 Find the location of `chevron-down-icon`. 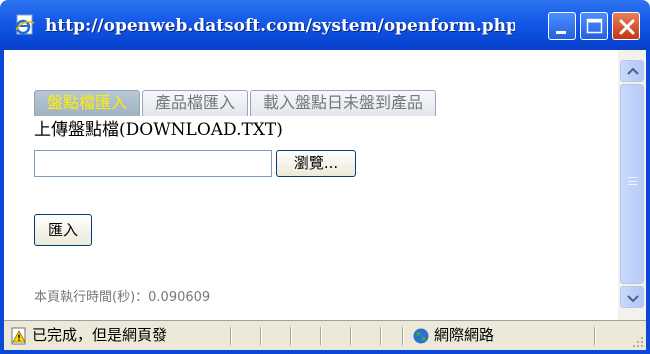

chevron-down-icon is located at coordinates (633, 299).